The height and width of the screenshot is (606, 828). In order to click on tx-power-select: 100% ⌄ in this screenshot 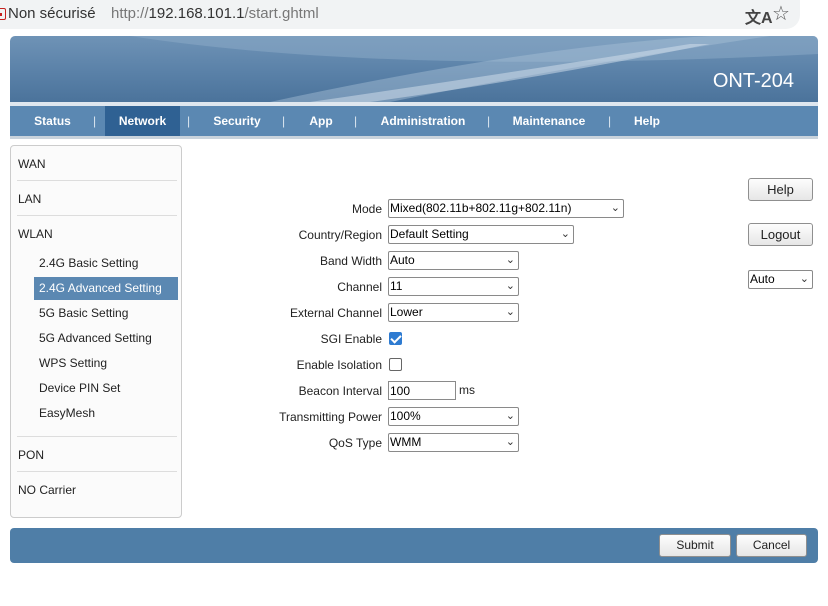, I will do `click(453, 416)`.